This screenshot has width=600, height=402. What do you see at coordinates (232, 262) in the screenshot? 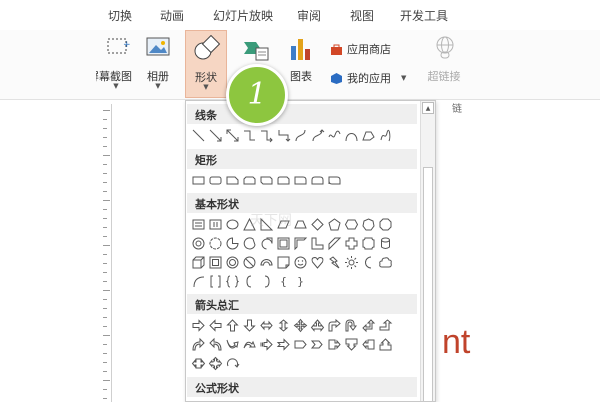
I see `donut-icon` at bounding box center [232, 262].